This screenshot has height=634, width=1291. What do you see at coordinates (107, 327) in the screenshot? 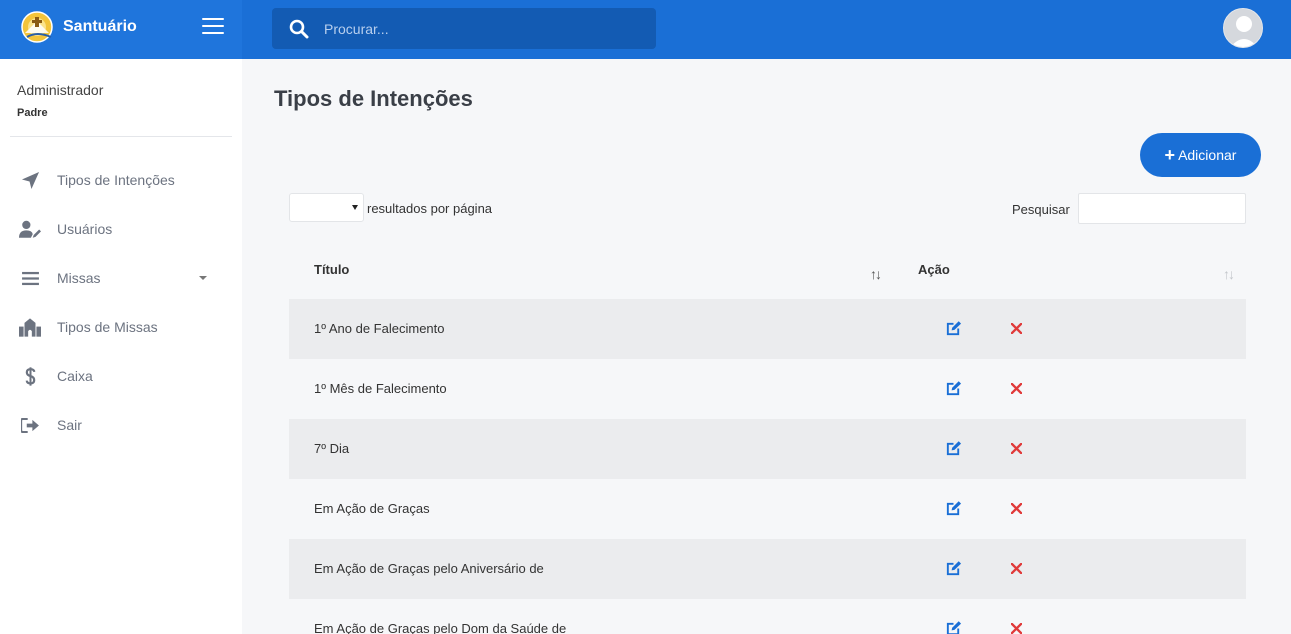
I see `sidebar-item-label: Tipos de Missas` at bounding box center [107, 327].